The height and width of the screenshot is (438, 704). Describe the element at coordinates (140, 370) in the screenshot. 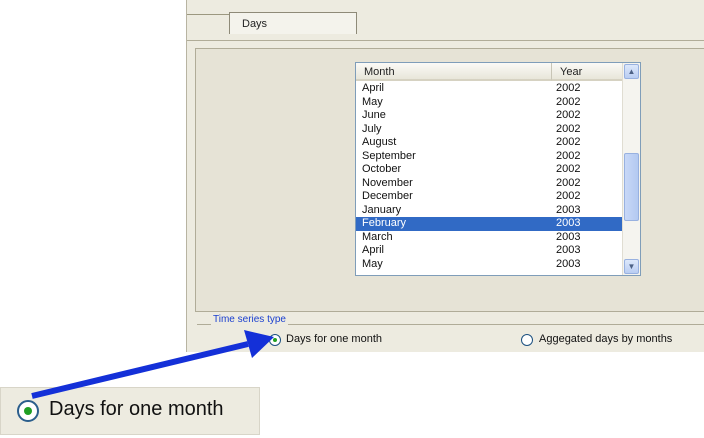

I see `arrow-shaft` at that location.